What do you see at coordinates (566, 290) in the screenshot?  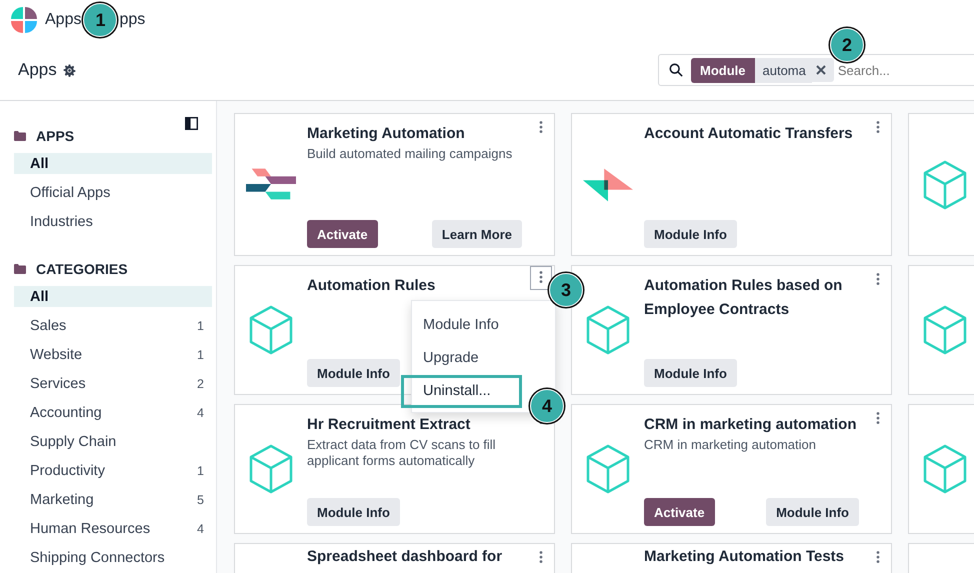 I see `annotation-badge: 3` at bounding box center [566, 290].